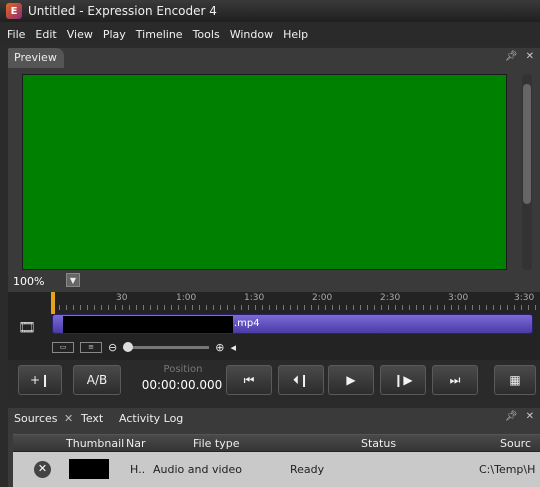  I want to click on timeline-lines-icon: ≡, so click(91, 347).